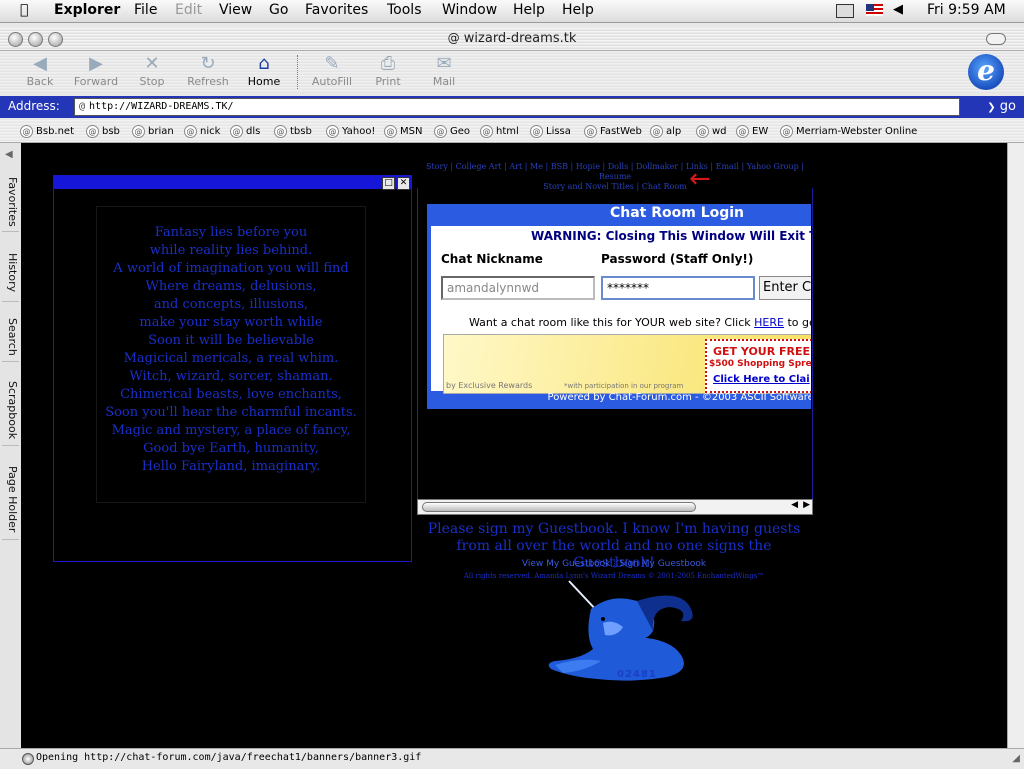 The image size is (1024, 769). Describe the element at coordinates (874, 10) in the screenshot. I see `flag-icon` at that location.